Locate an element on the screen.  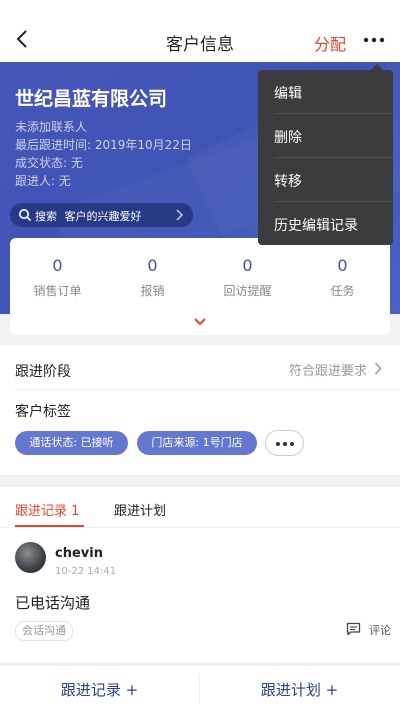
stage-value: 符合跟进要求 is located at coordinates (328, 369).